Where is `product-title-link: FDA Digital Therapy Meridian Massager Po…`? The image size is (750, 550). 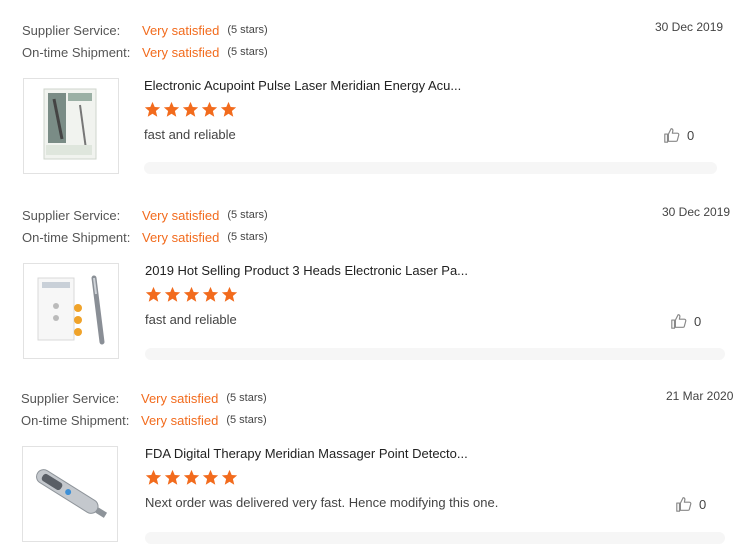 product-title-link: FDA Digital Therapy Meridian Massager Po… is located at coordinates (306, 453).